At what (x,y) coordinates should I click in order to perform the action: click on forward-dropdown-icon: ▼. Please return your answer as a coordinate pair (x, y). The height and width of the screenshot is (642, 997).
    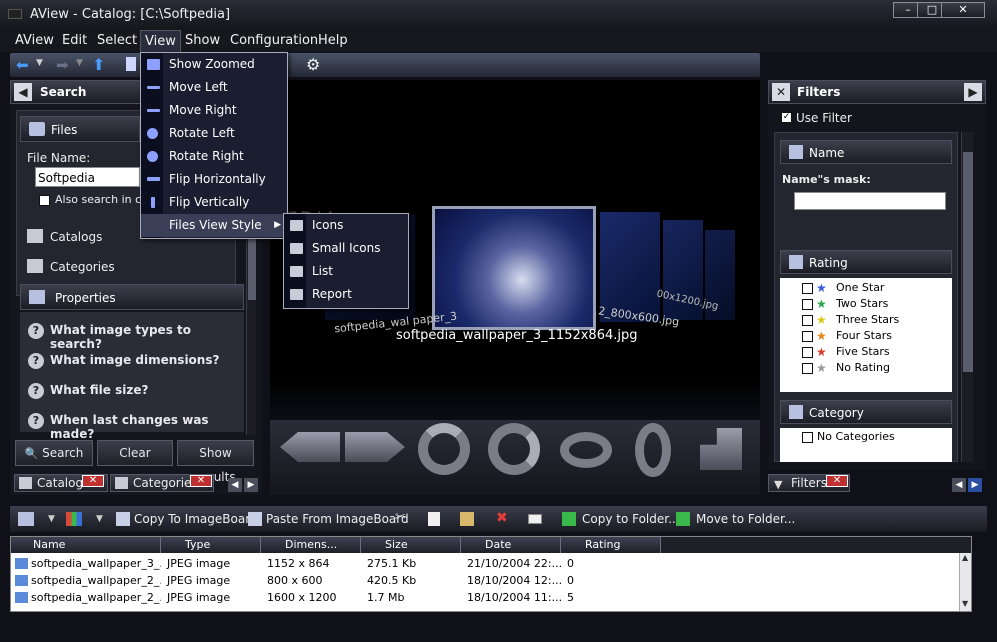
    Looking at the image, I should click on (79, 63).